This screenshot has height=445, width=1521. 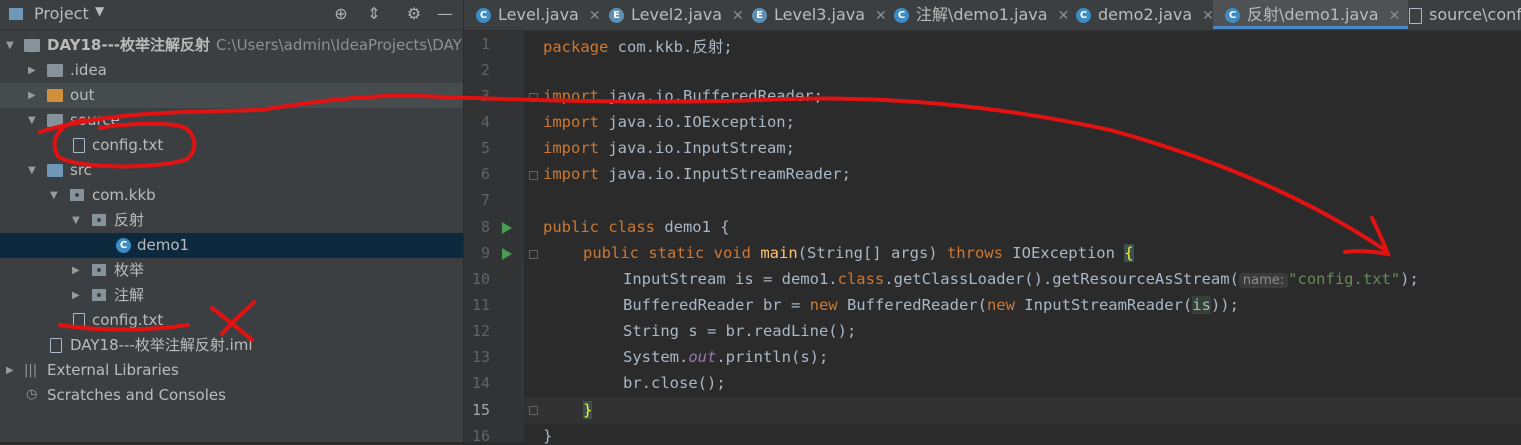 What do you see at coordinates (480, 279) in the screenshot?
I see `line-number: 10` at bounding box center [480, 279].